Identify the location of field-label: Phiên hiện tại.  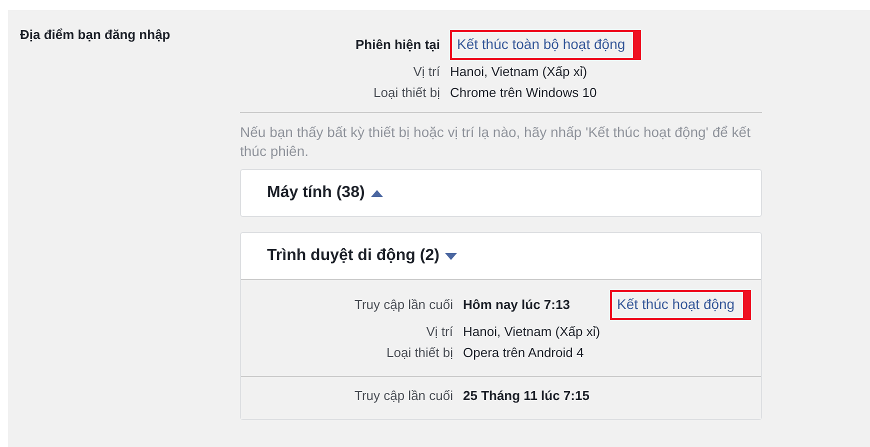
(397, 45).